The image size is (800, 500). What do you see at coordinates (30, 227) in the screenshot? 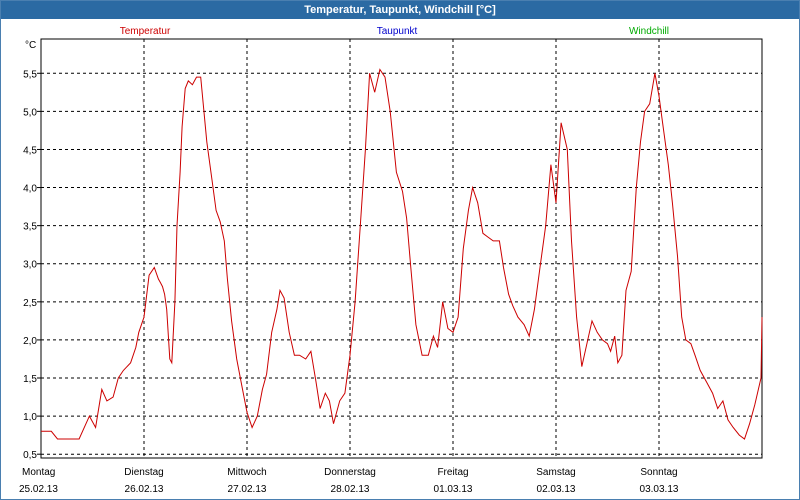
I see `y-tick-label: 3,5` at bounding box center [30, 227].